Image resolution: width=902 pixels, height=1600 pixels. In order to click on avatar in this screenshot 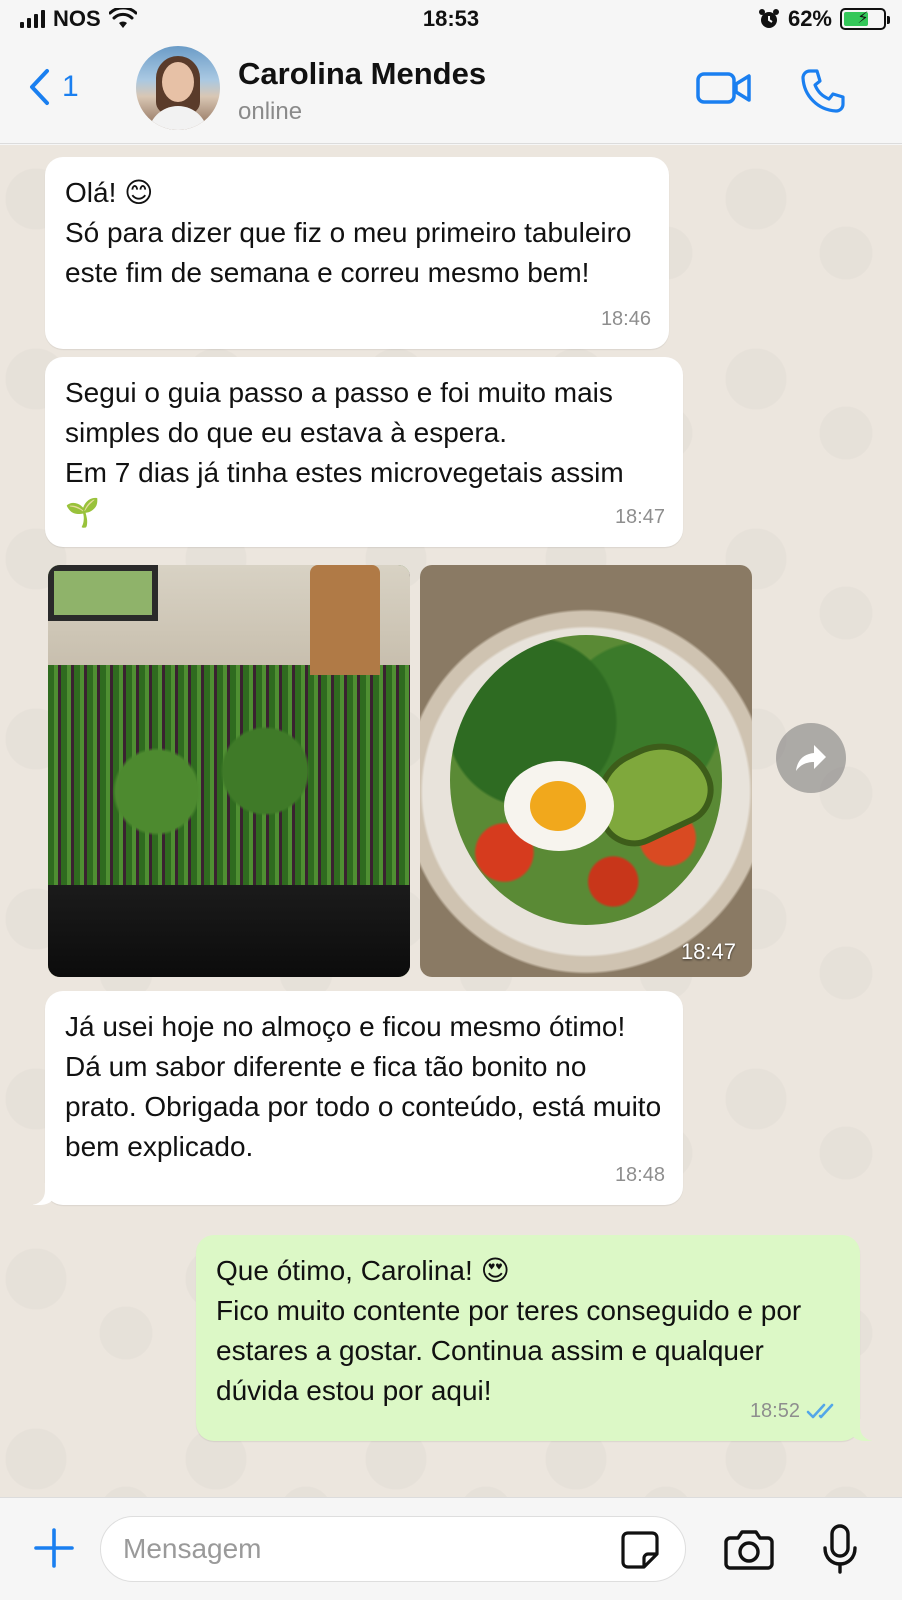, I will do `click(178, 88)`.